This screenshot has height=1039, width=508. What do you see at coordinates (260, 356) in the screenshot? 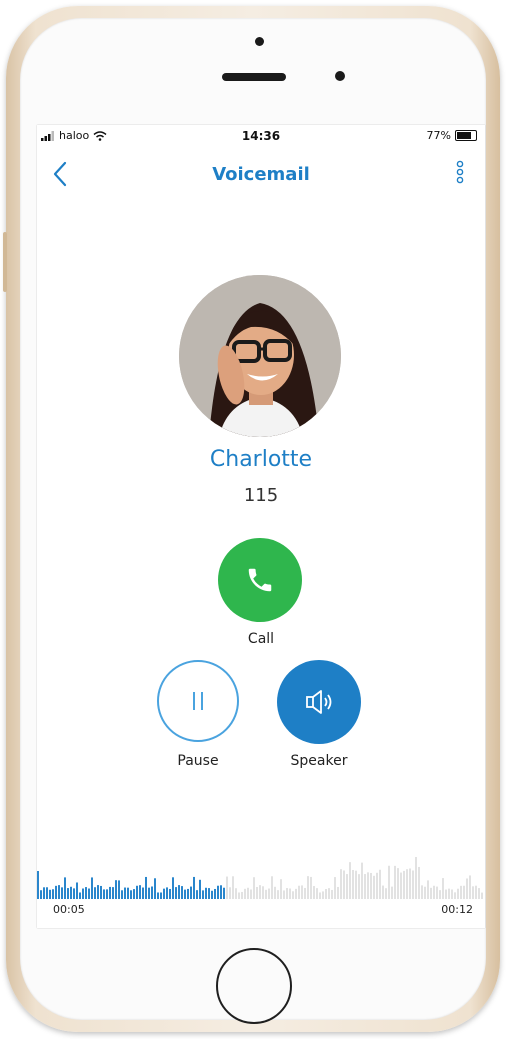
I see `contact-avatar` at bounding box center [260, 356].